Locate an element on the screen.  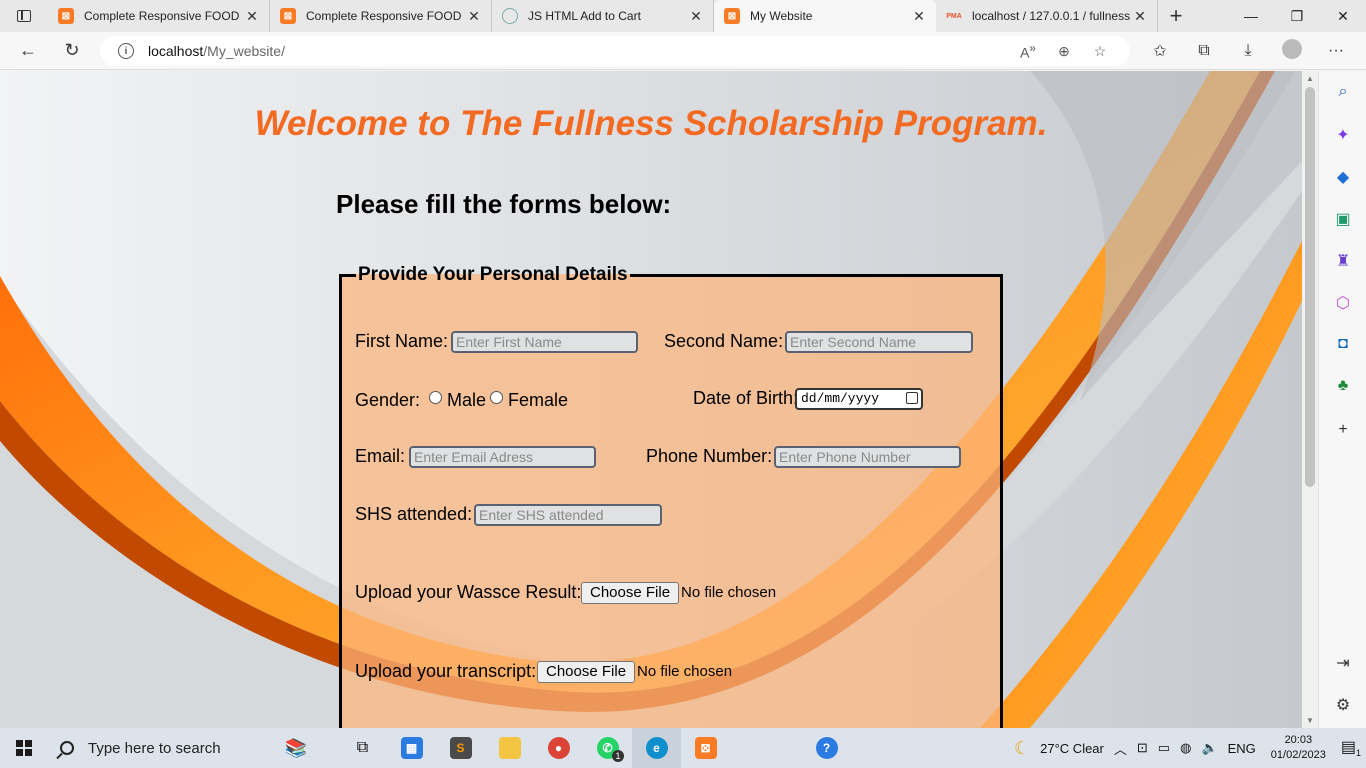
microsoft365-icon: ⬡ is located at coordinates (1342, 303).